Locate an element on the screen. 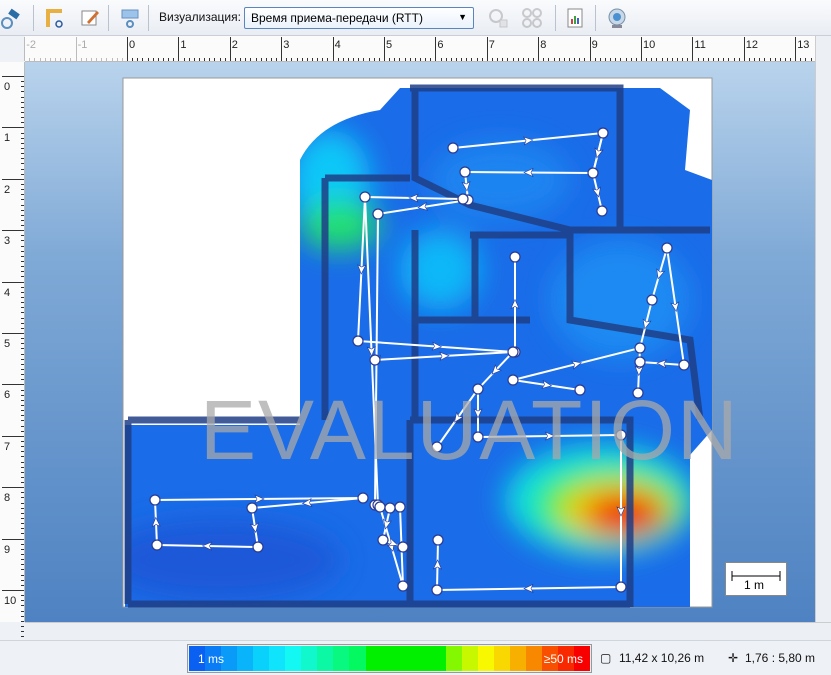  ruler-label: -1 is located at coordinates (82, 45).